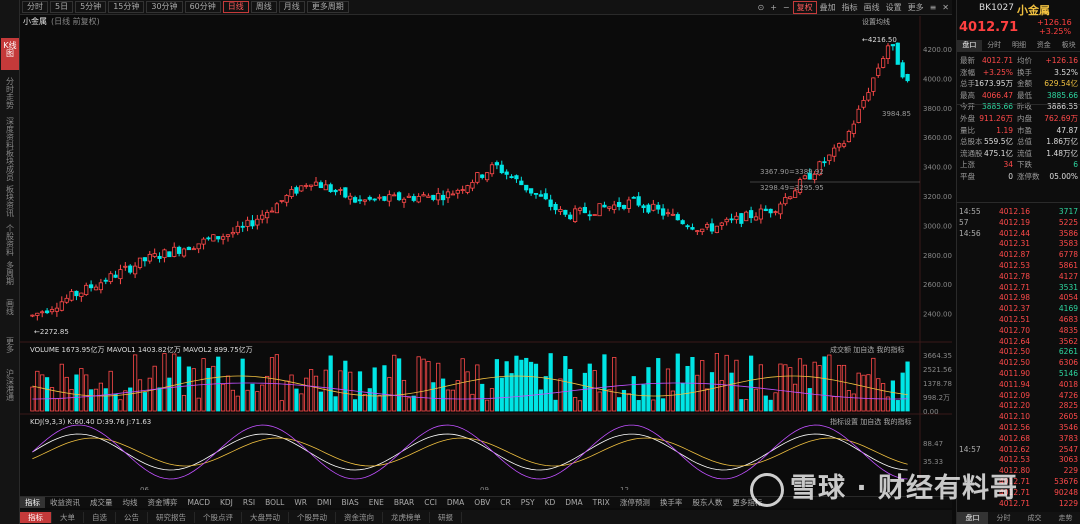  I want to click on indicator-tab-6: KDJ, so click(226, 502).